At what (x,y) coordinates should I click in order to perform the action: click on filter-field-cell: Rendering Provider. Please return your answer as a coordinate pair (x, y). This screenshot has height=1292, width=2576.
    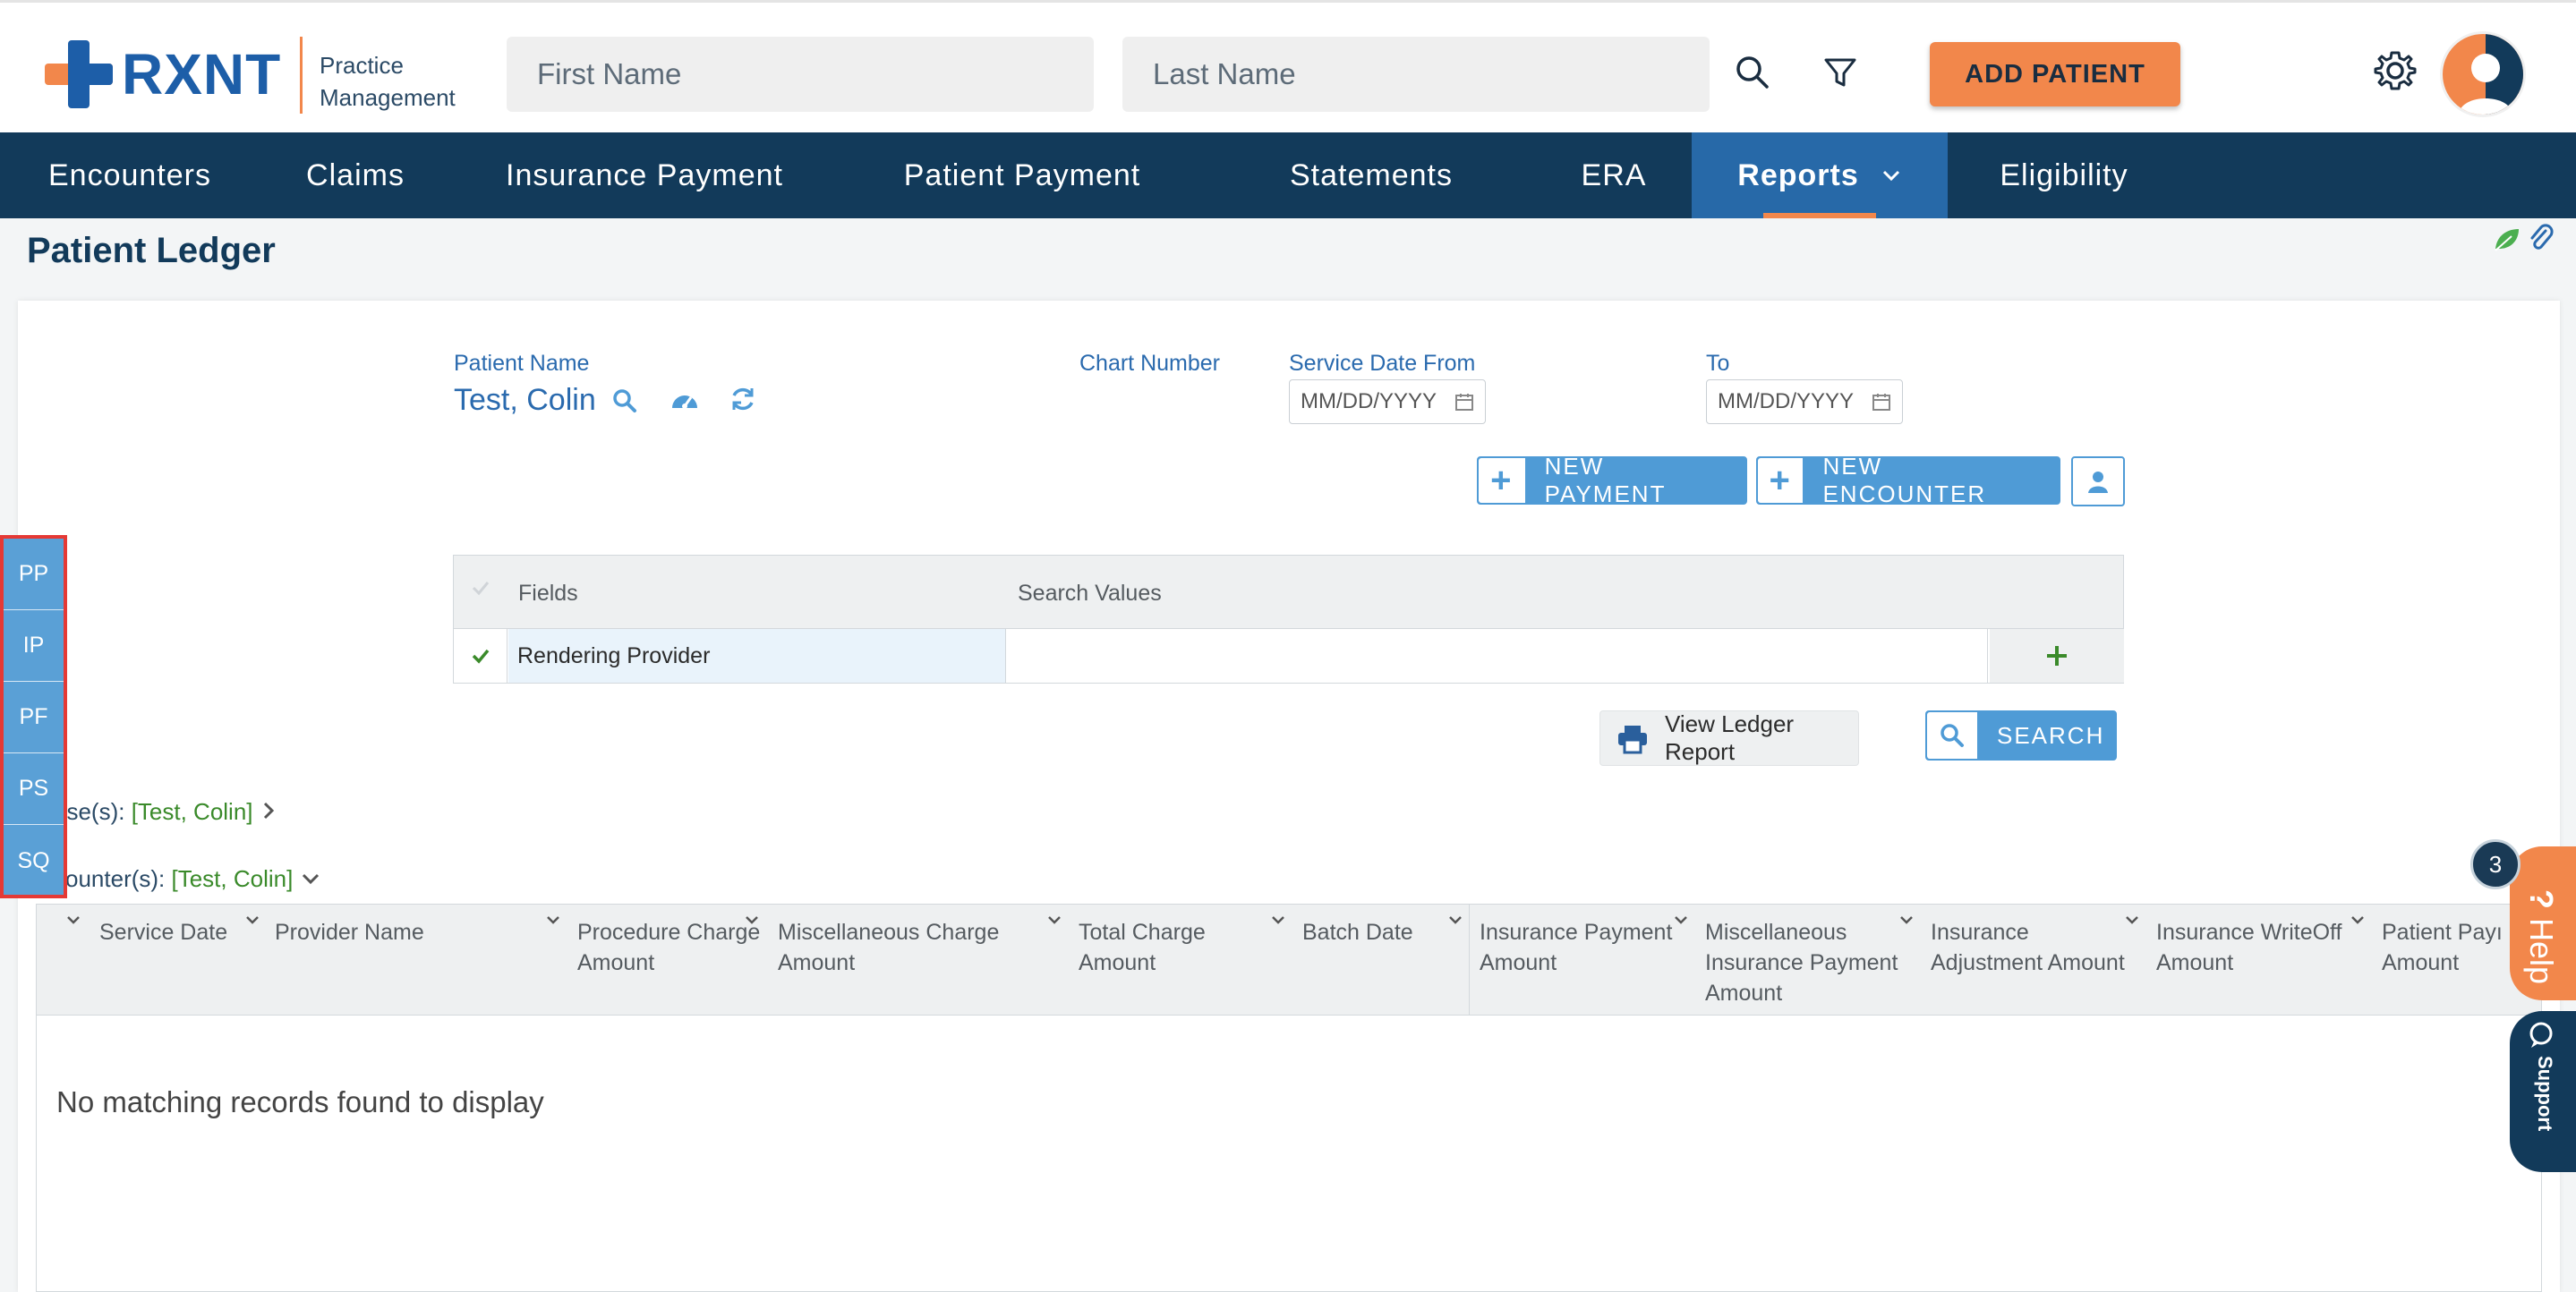
    Looking at the image, I should click on (757, 656).